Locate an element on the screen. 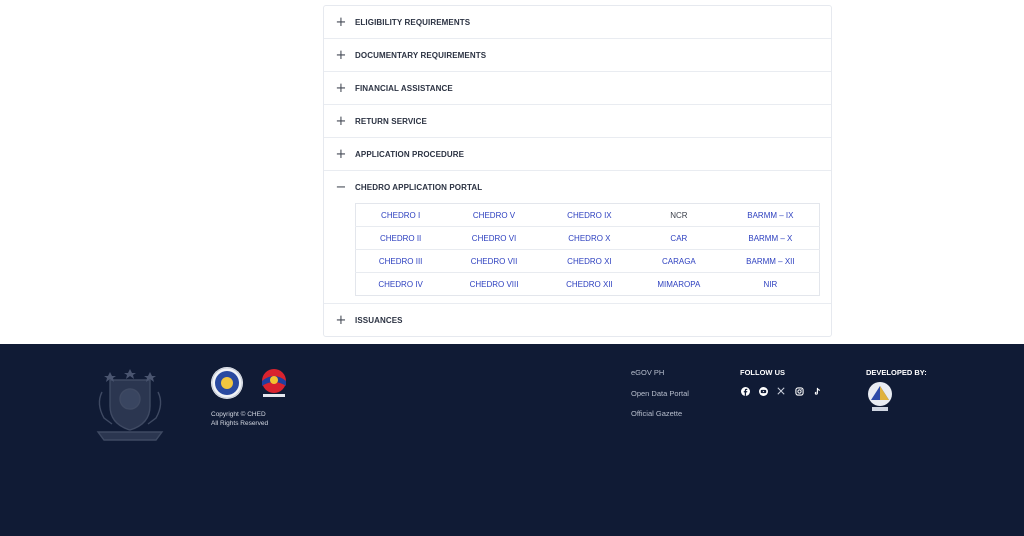  accordion-label: APPLICATION PROCEDURE is located at coordinates (410, 154).